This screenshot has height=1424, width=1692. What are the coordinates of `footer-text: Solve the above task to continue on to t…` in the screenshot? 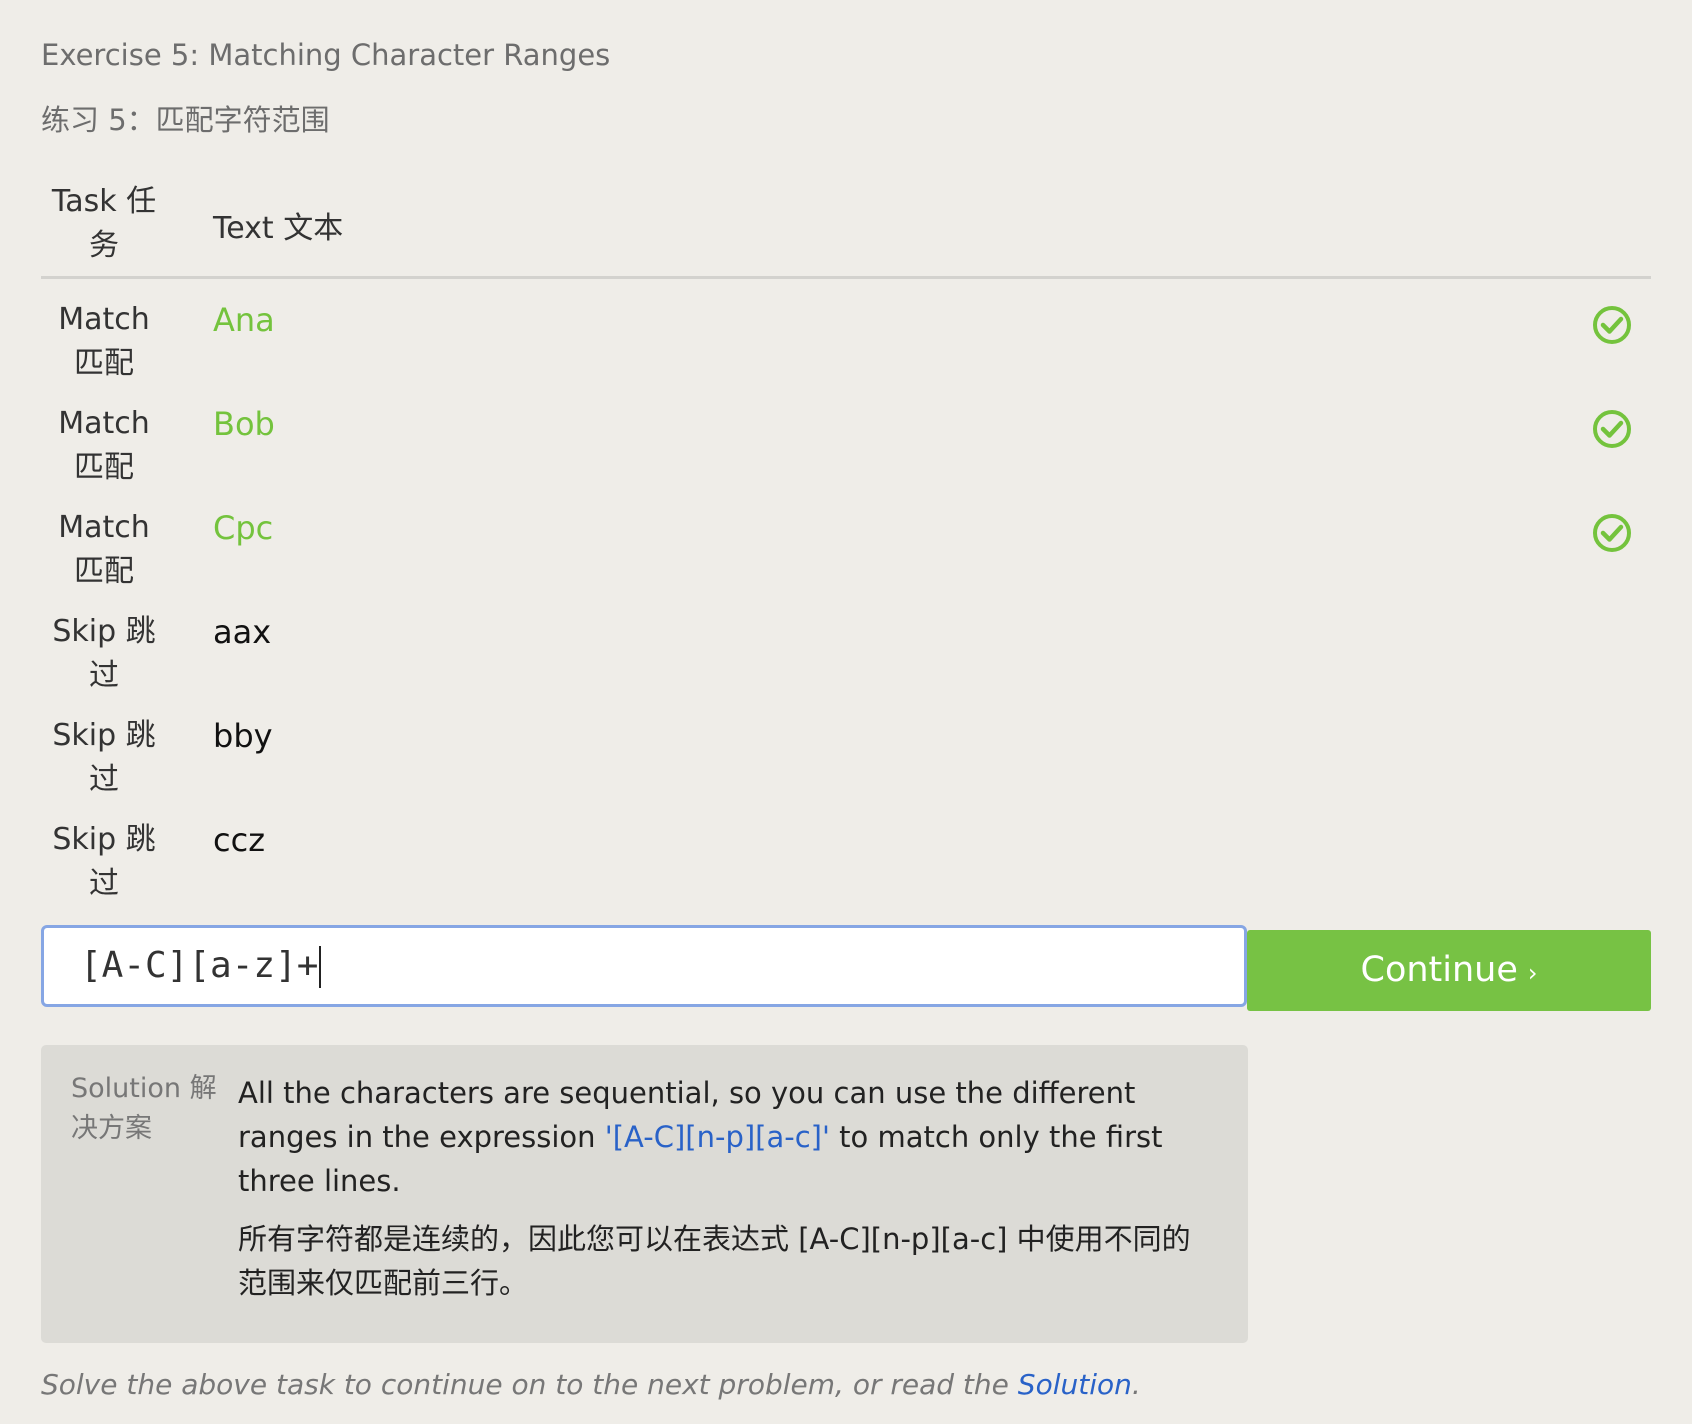 It's located at (529, 1384).